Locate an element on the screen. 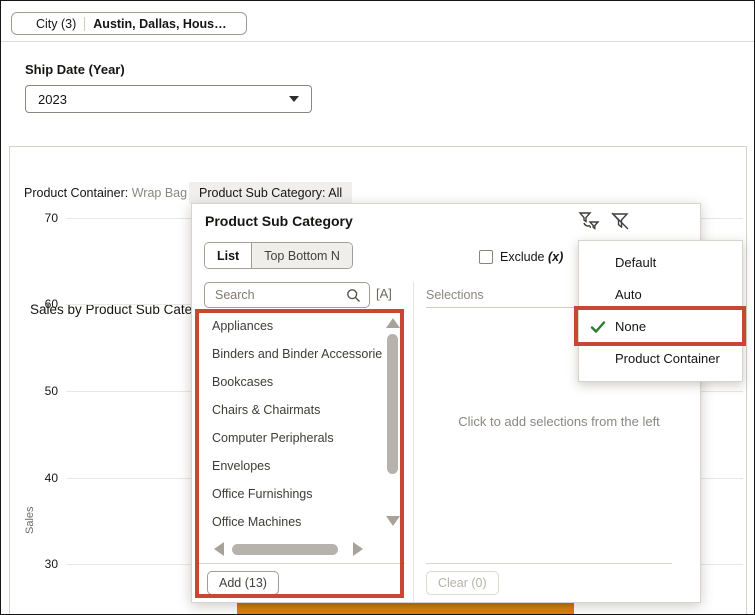 The image size is (755, 615). clear-button: Clear (0) is located at coordinates (462, 583).